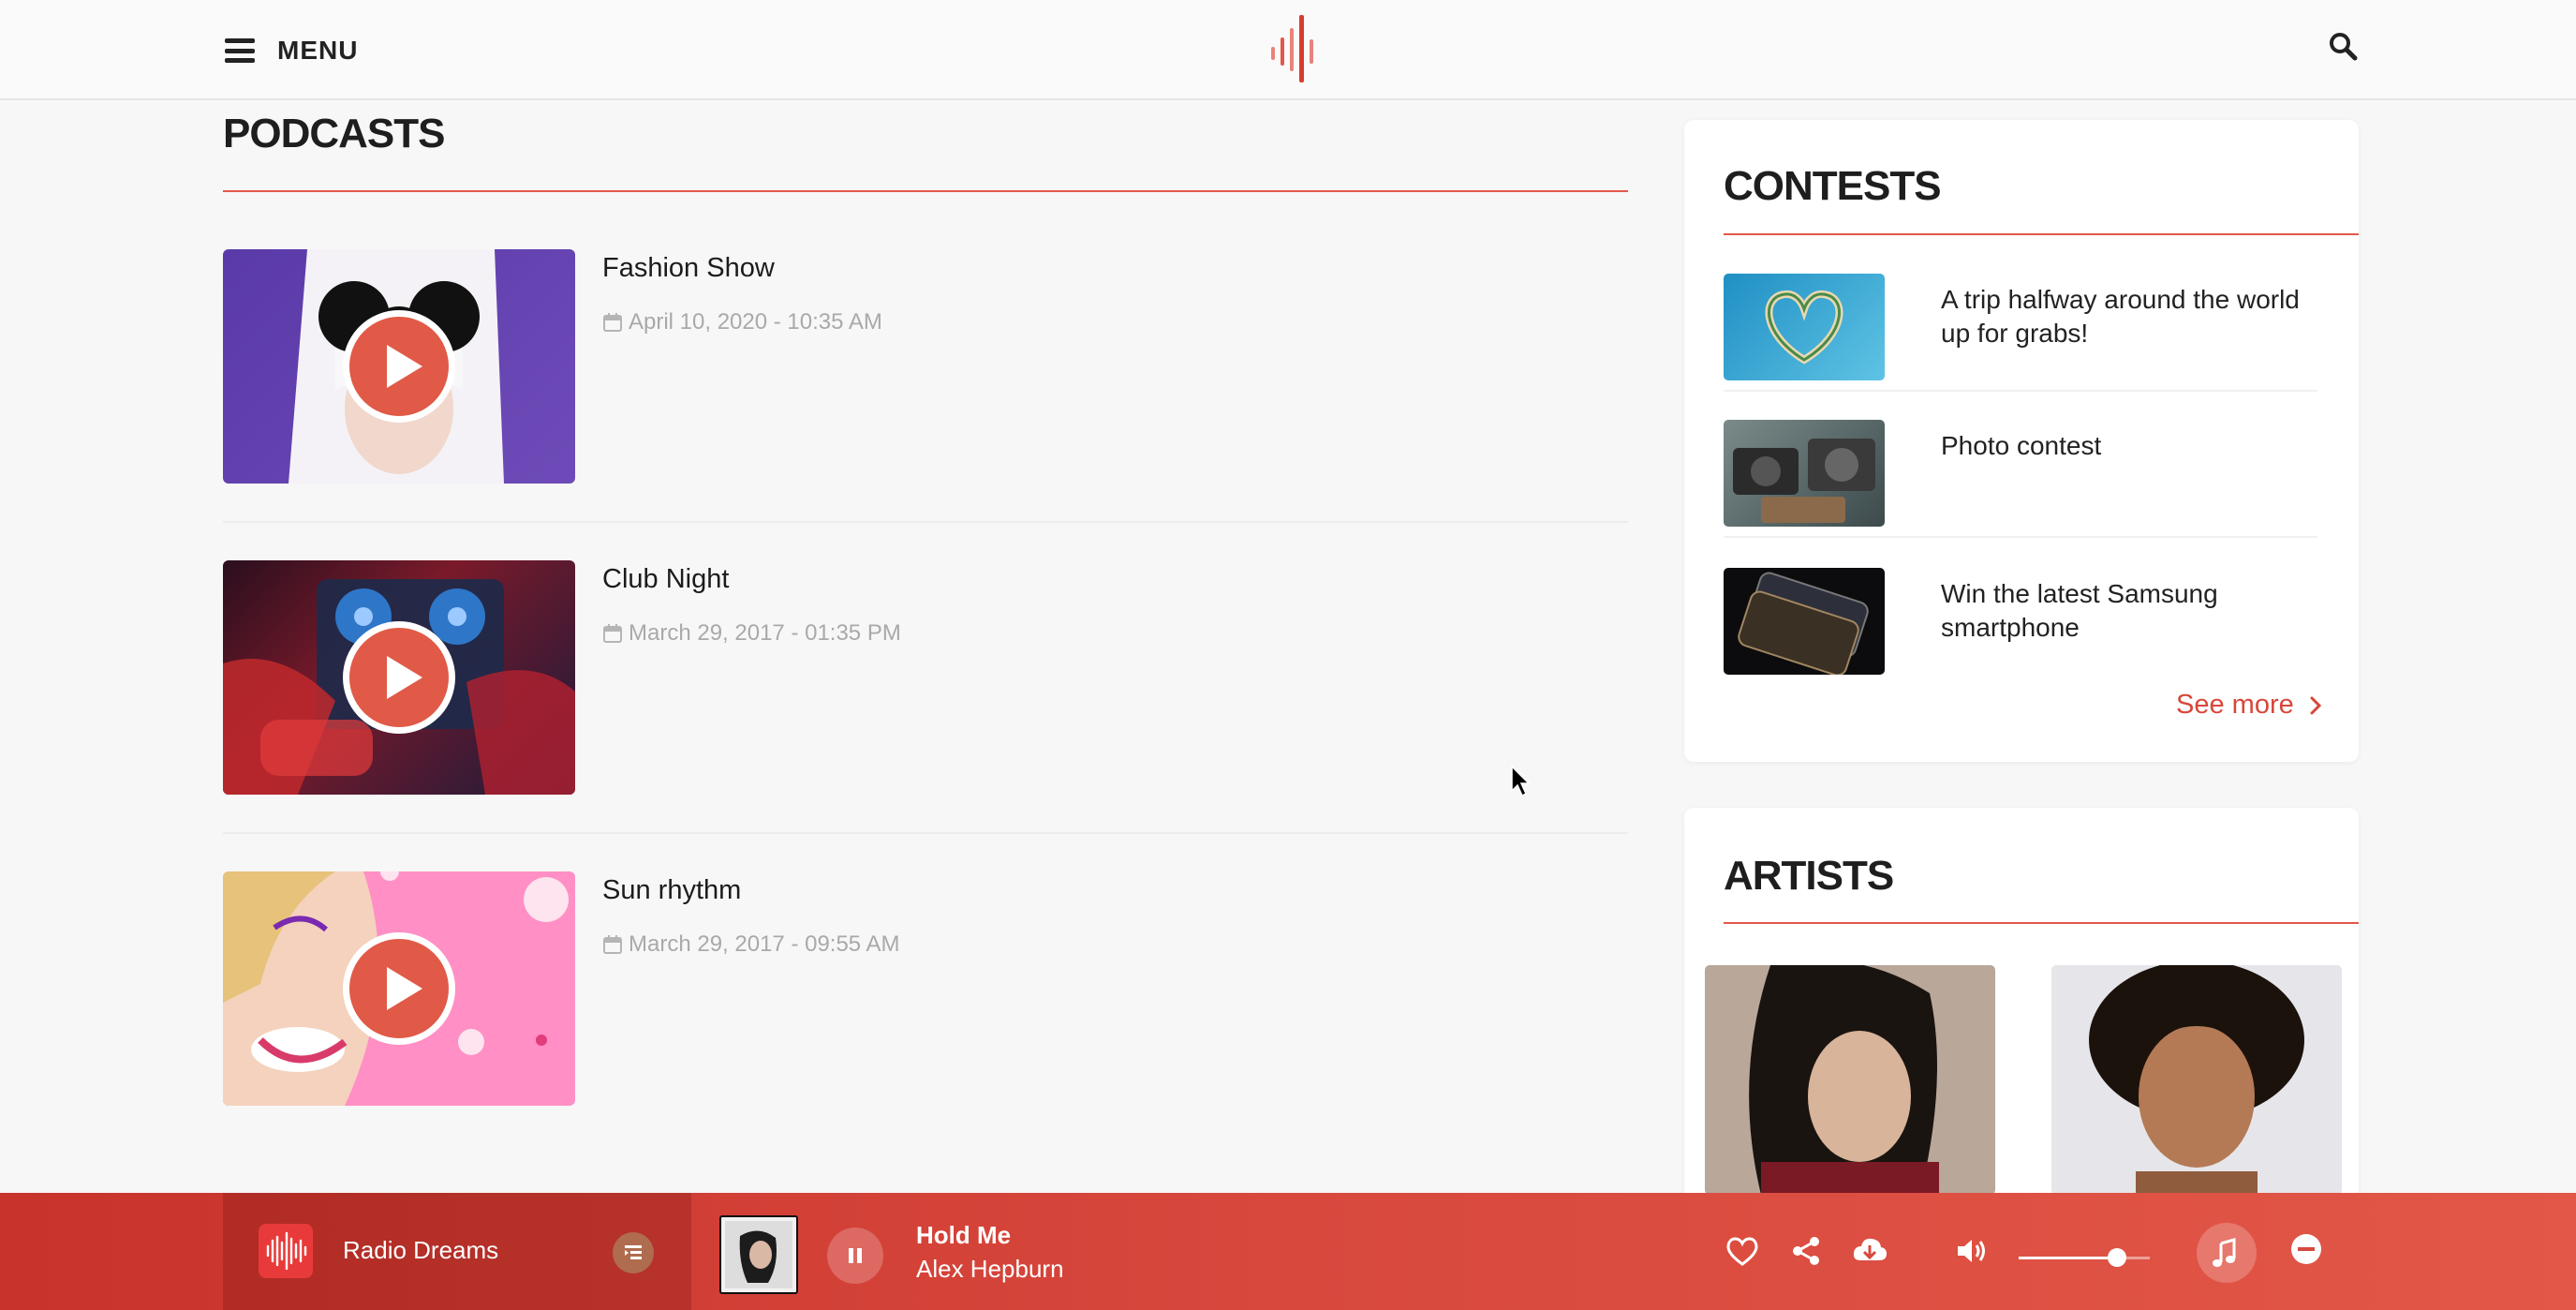 This screenshot has height=1310, width=2576. Describe the element at coordinates (925, 988) in the screenshot. I see `podcast-item-sun-rhythm: Sun rhythm March 29, 2017 - 09:55 AM` at that location.